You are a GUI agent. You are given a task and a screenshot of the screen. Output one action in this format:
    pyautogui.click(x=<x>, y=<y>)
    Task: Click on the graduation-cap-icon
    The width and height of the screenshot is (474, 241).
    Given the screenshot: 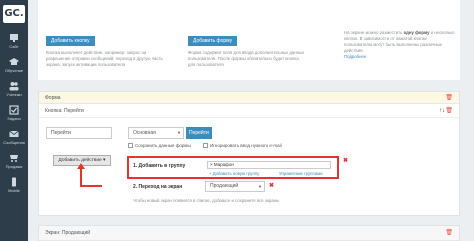 What is the action you would take?
    pyautogui.click(x=14, y=61)
    